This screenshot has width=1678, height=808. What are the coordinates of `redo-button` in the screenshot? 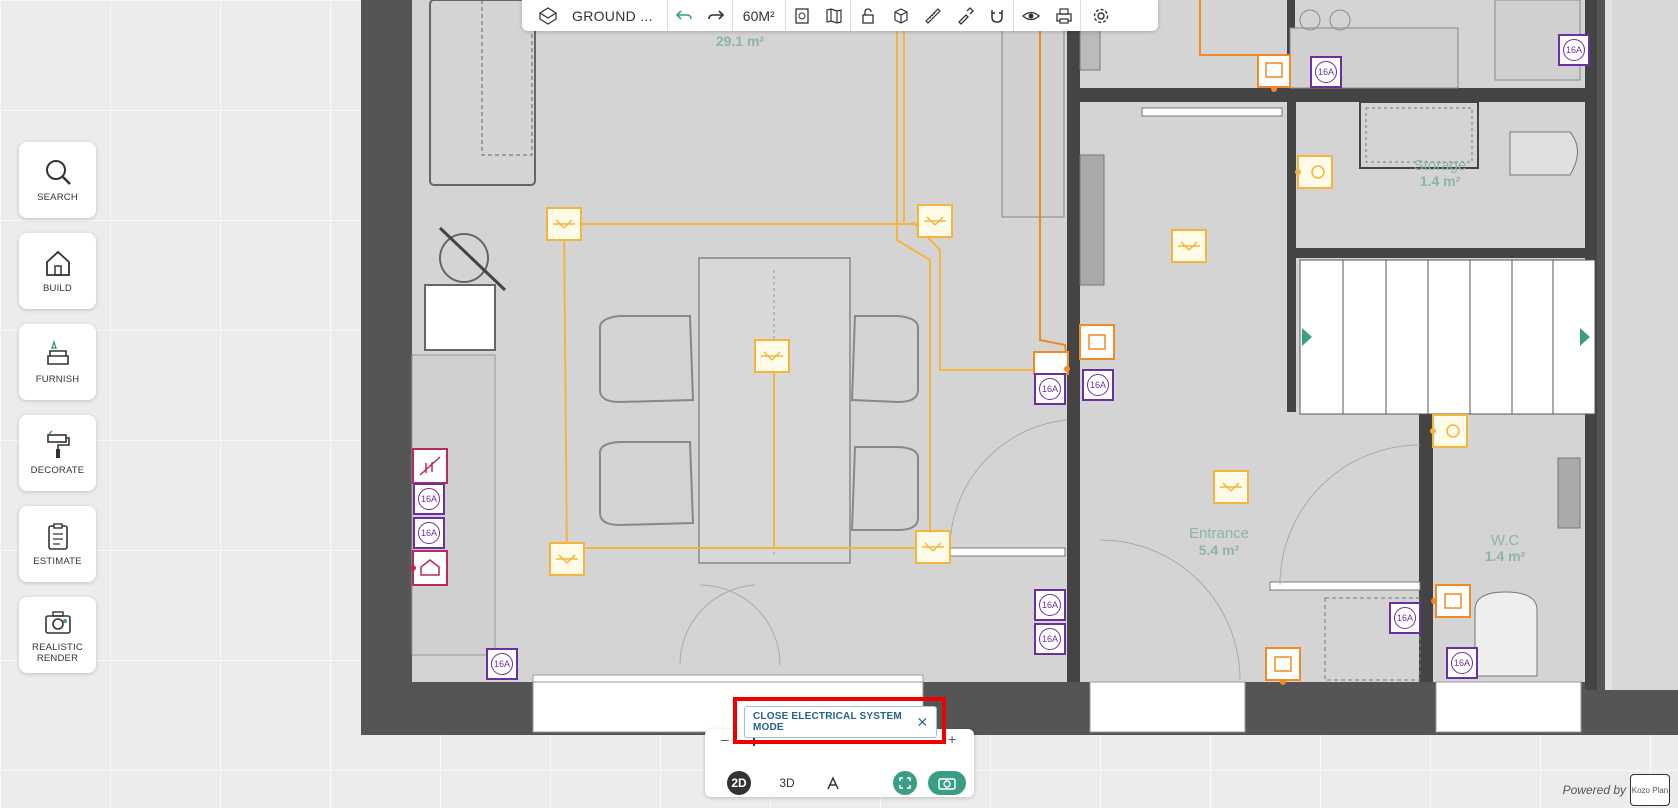 It's located at (716, 15).